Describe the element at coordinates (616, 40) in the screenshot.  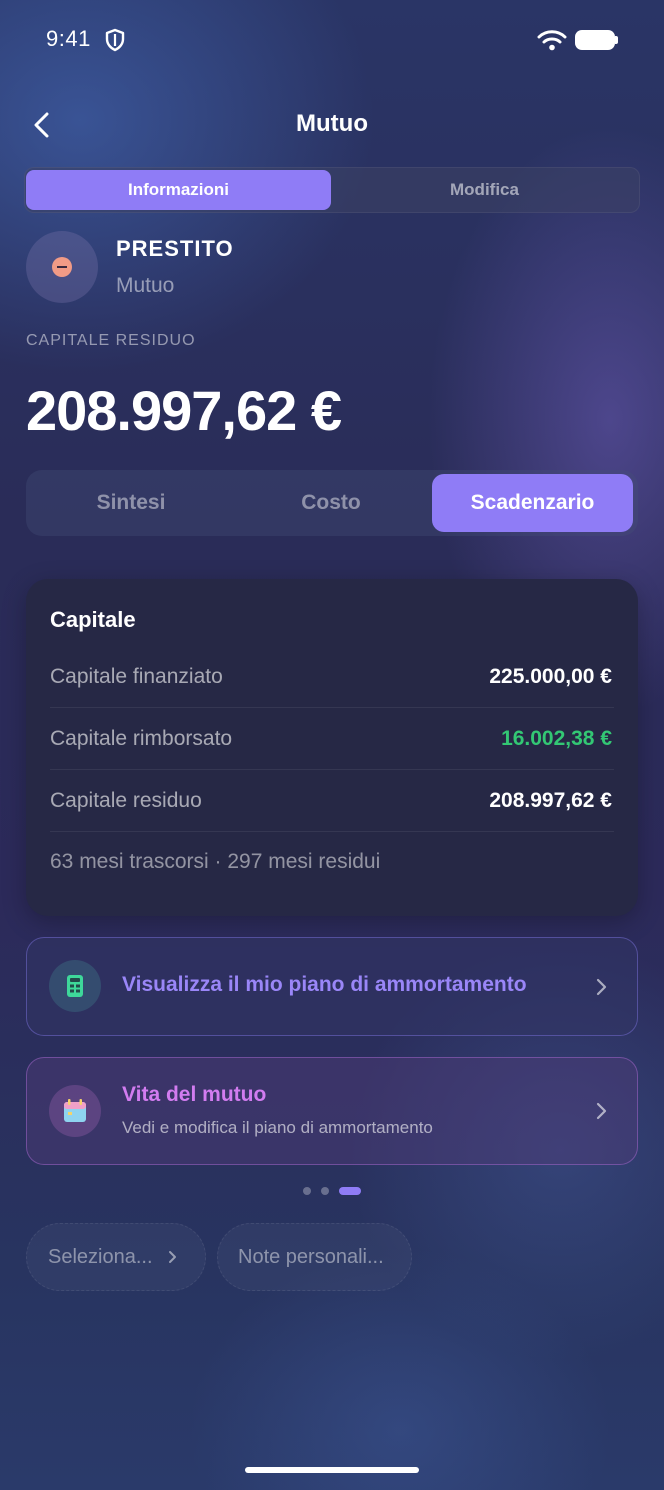
I see `battery-tip` at that location.